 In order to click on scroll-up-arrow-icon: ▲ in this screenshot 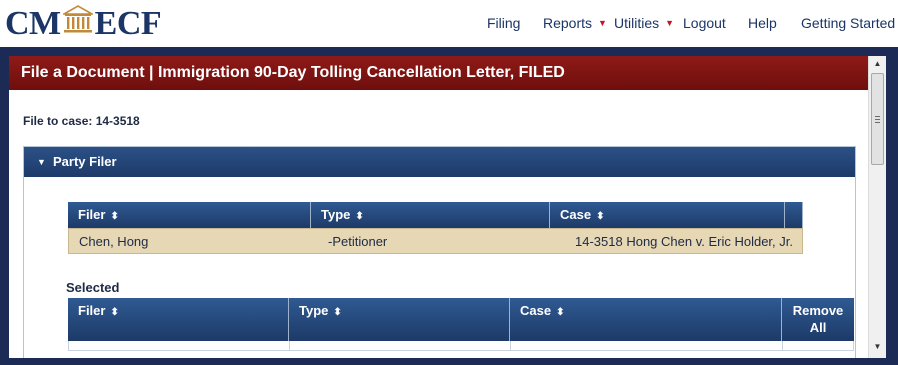, I will do `click(877, 64)`.